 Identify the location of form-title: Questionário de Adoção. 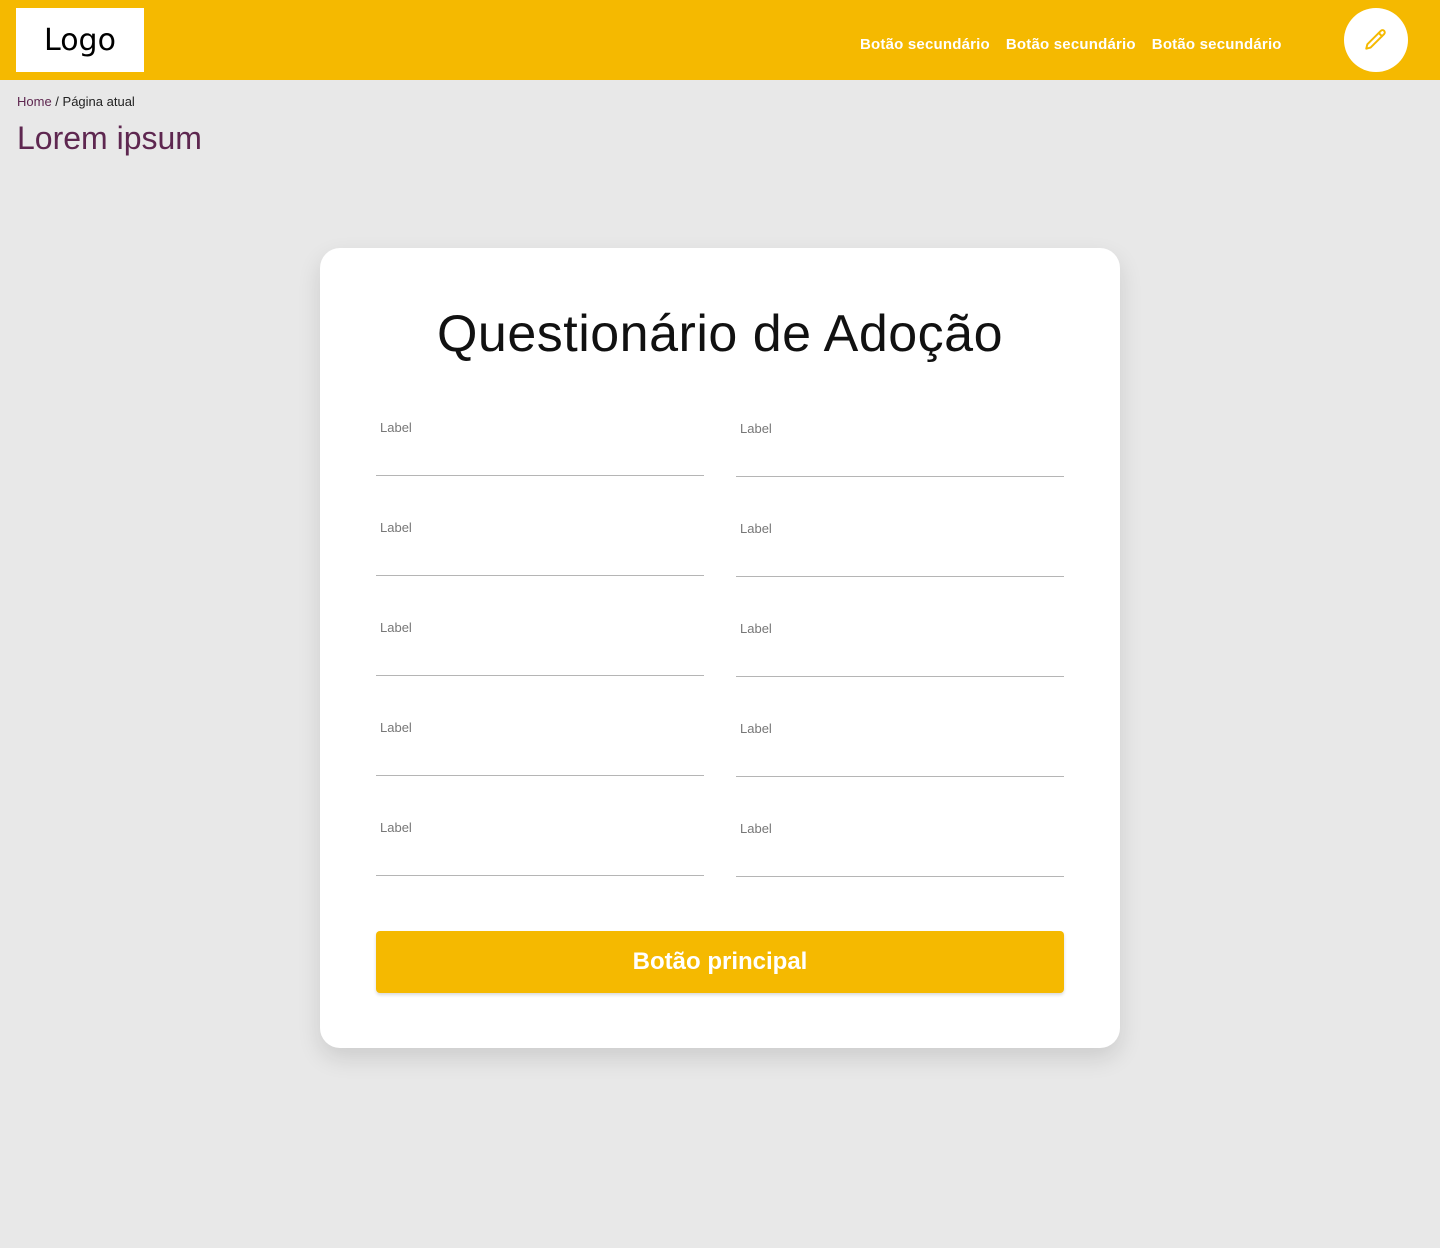
(720, 334).